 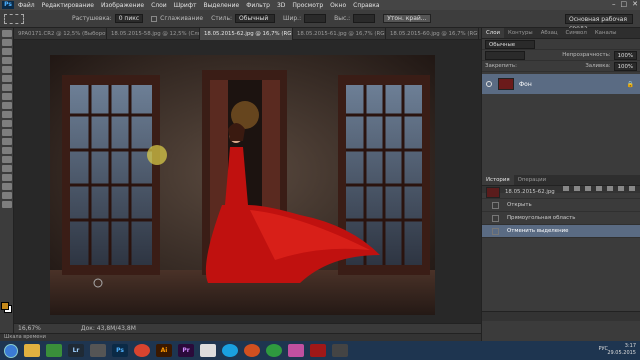 What do you see at coordinates (7, 105) in the screenshot?
I see `clone-stamp-tool-icon` at bounding box center [7, 105].